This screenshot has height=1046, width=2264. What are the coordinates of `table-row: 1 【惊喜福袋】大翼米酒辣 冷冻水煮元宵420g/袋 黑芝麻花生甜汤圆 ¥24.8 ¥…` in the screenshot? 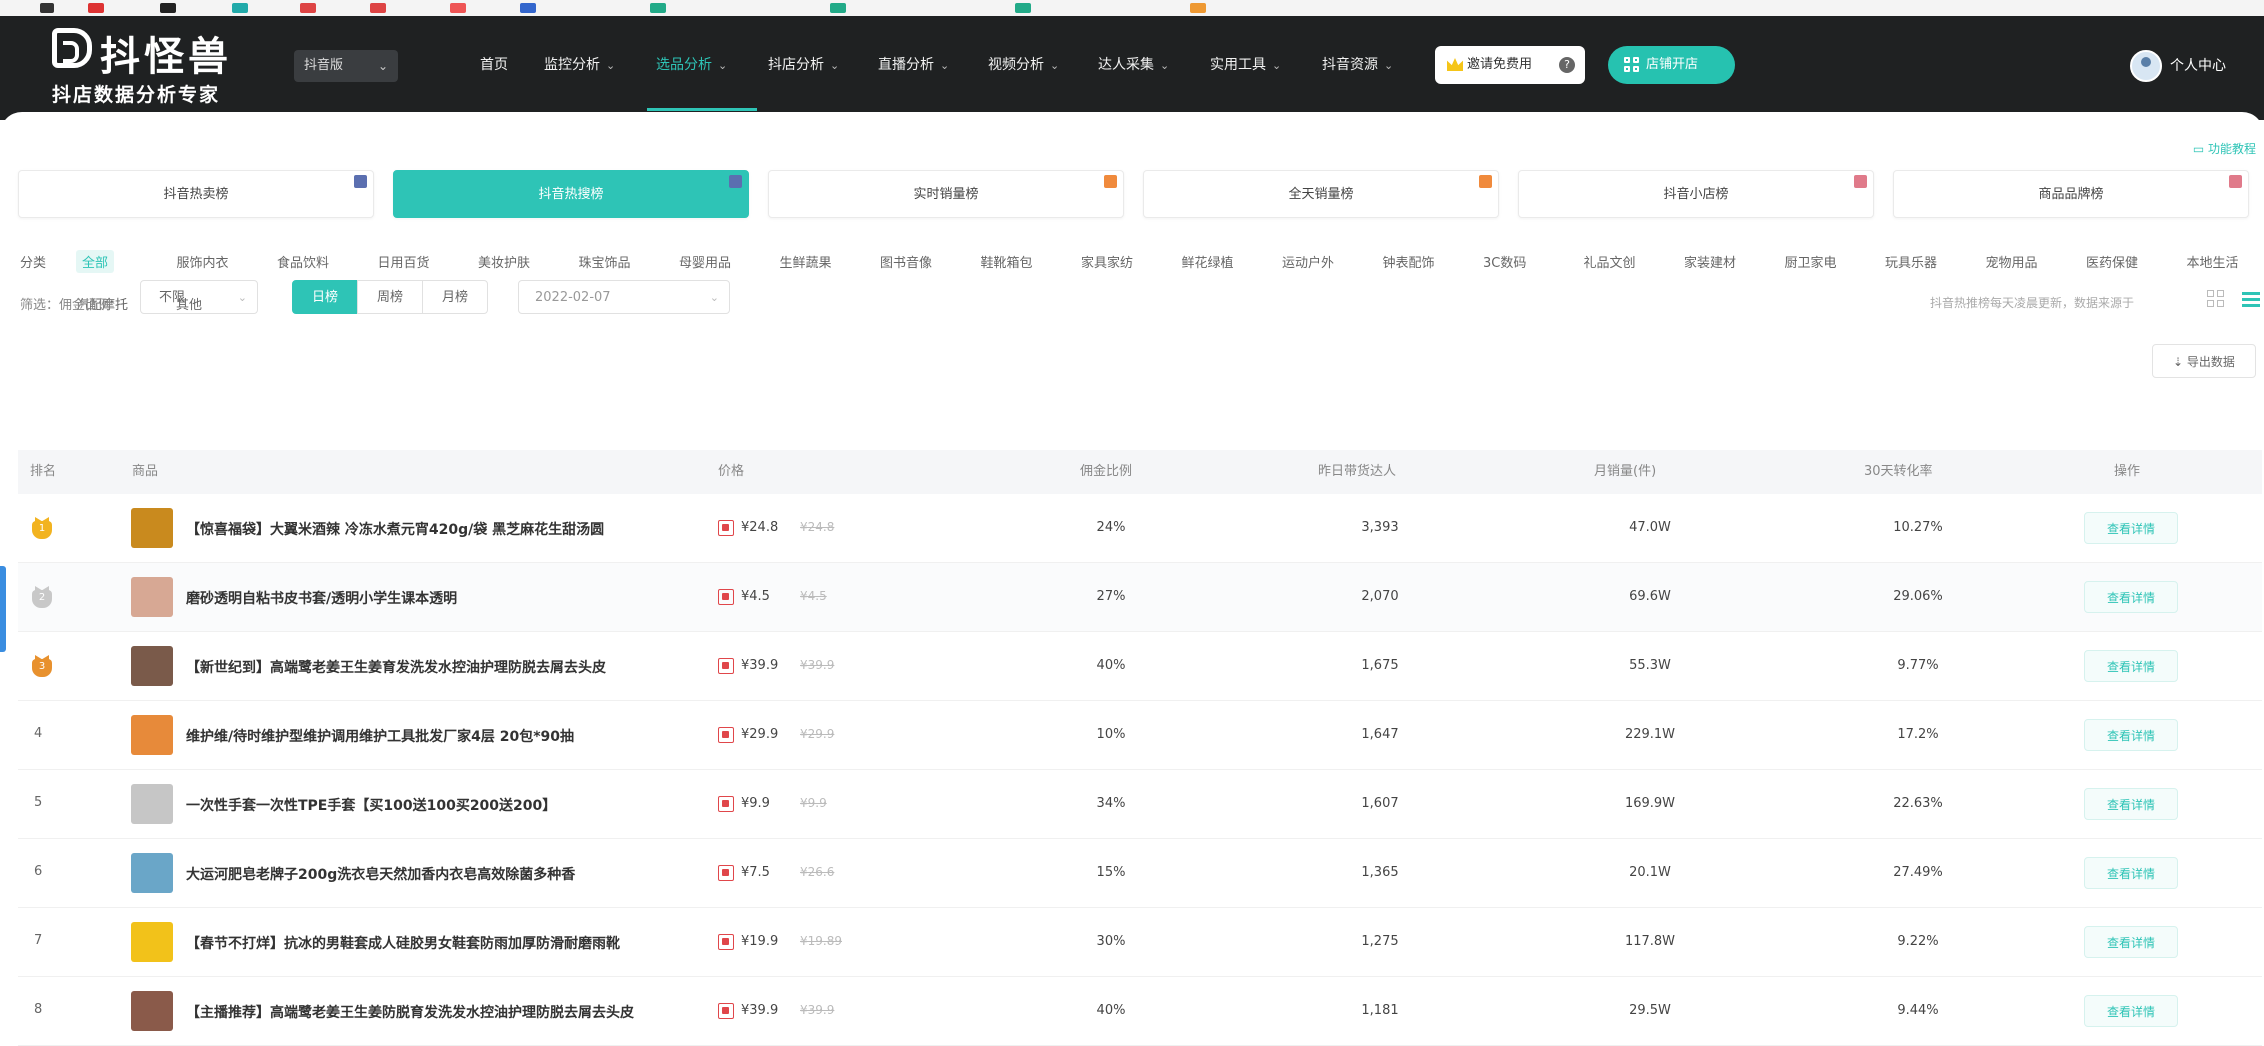 It's located at (1140, 528).